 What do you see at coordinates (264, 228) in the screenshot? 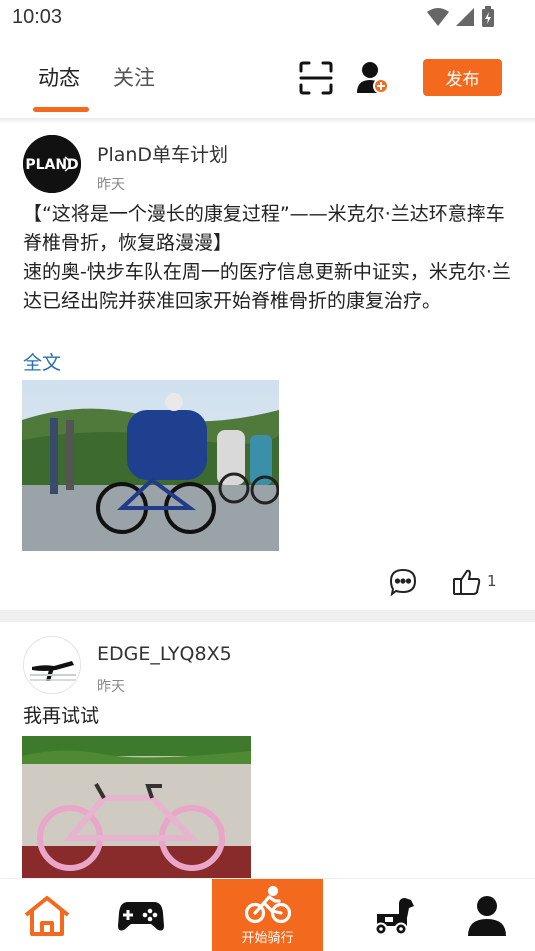
I see `post-title: 【“这将是一个漫长的康复过程”——米克尔·兰达环意摔车脊椎骨折，恢复路漫漫】` at bounding box center [264, 228].